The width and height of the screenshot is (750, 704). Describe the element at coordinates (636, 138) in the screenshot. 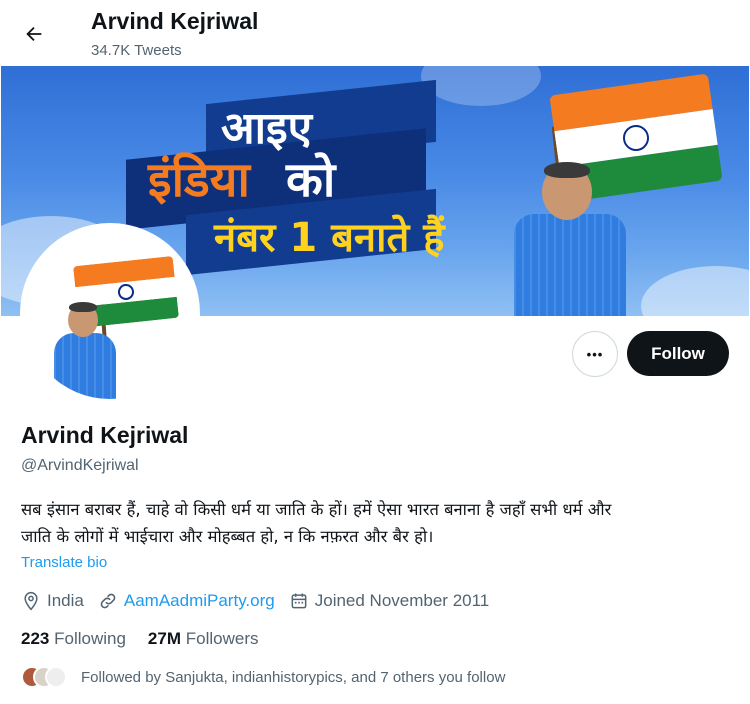

I see `ashoka-chakra-icon` at that location.